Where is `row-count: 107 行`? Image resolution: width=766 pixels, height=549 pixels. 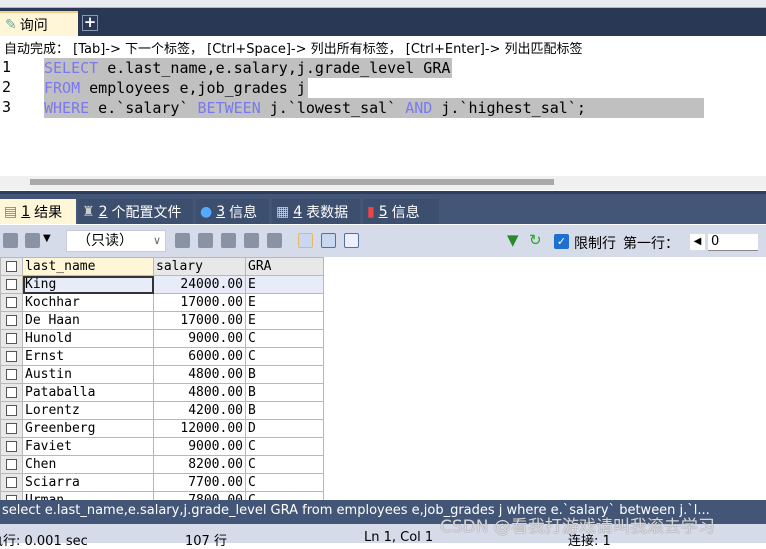 row-count: 107 行 is located at coordinates (206, 541).